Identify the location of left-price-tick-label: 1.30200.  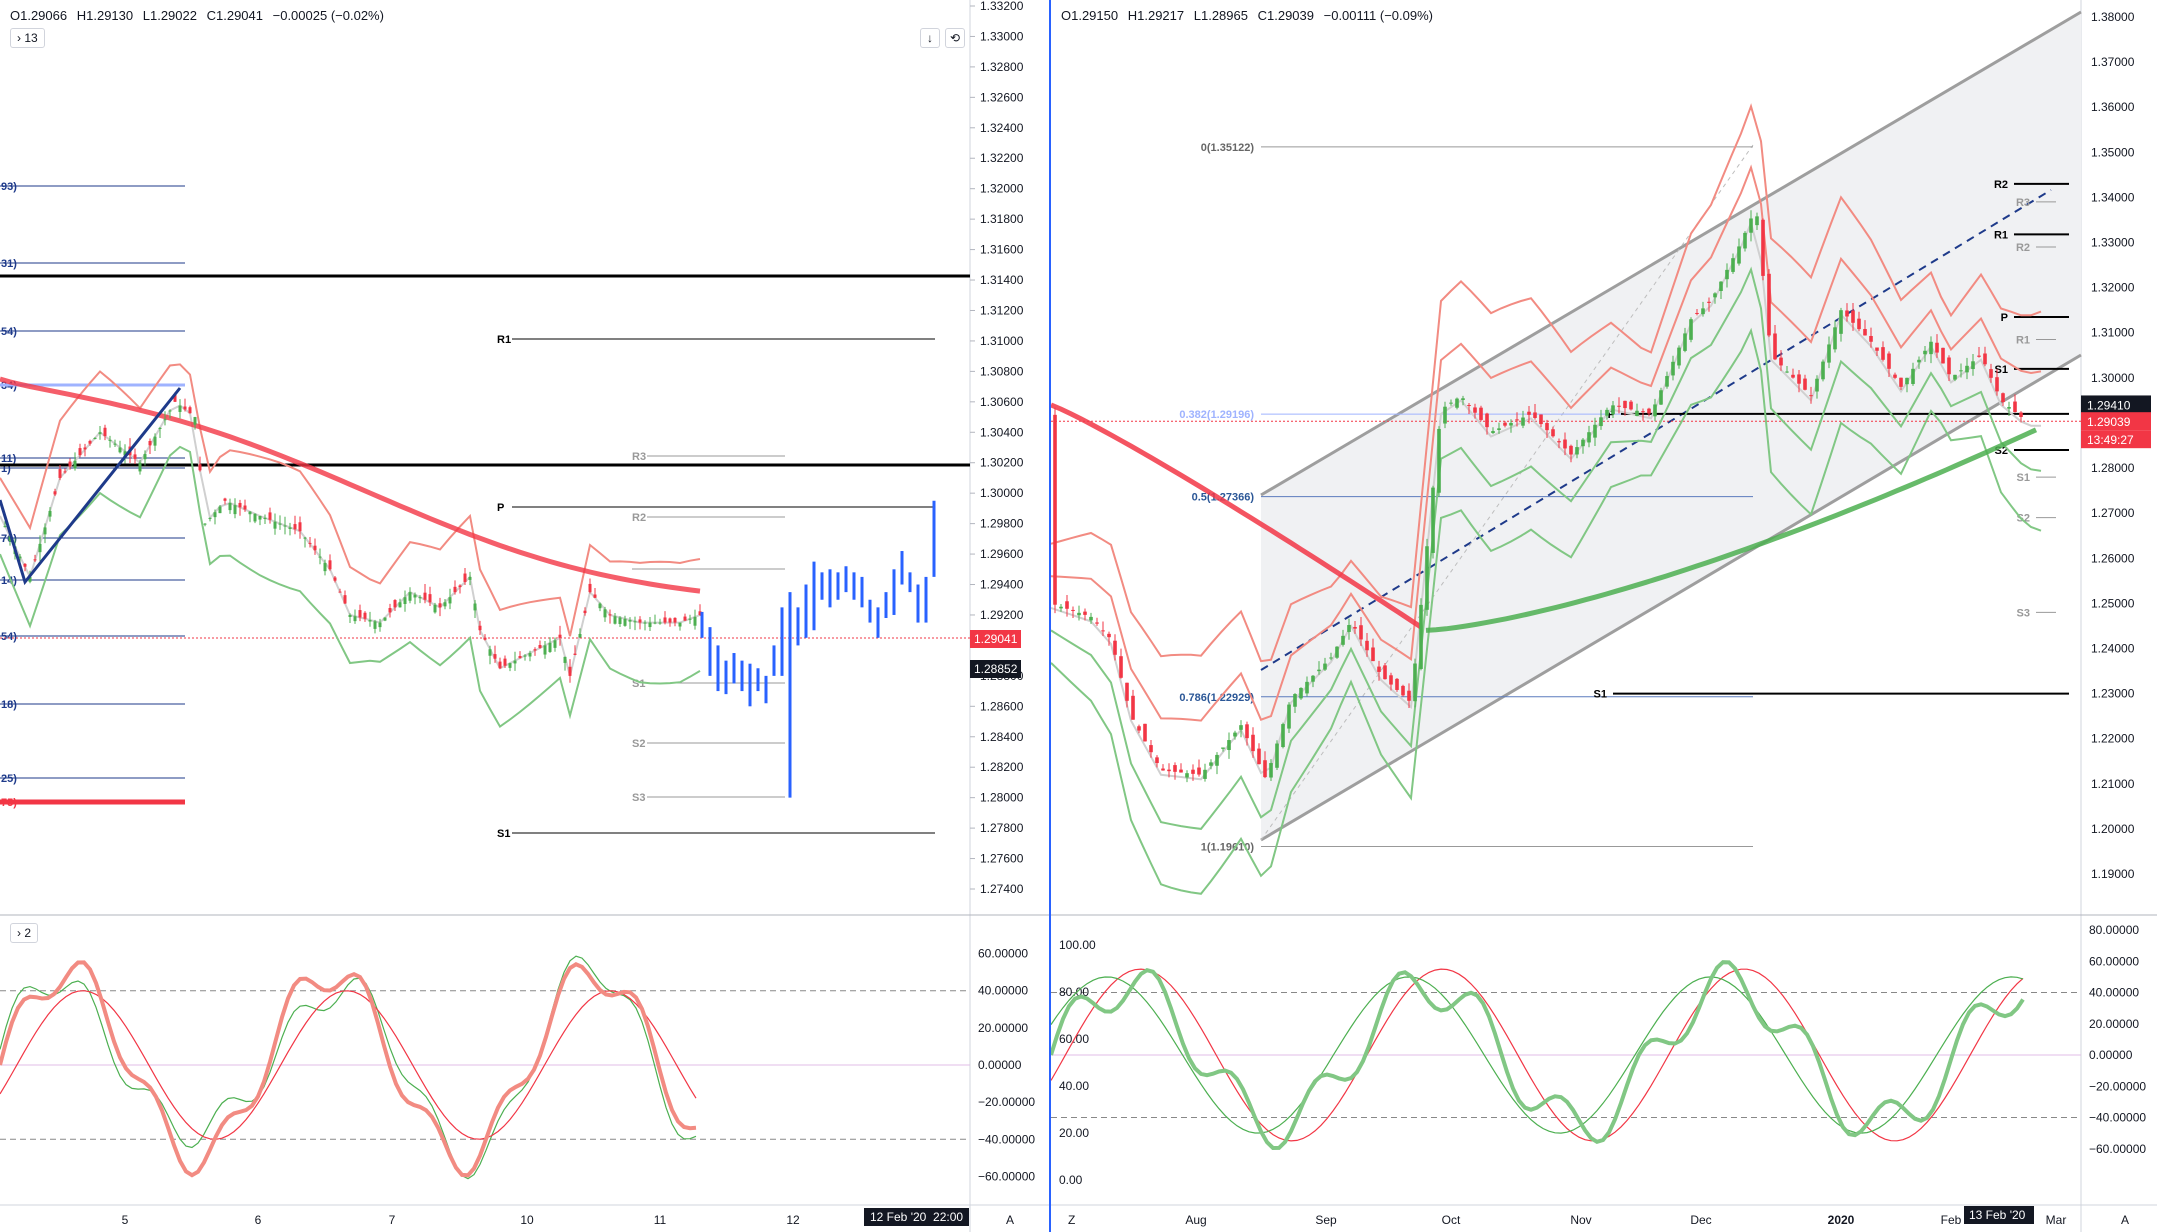
(1002, 463).